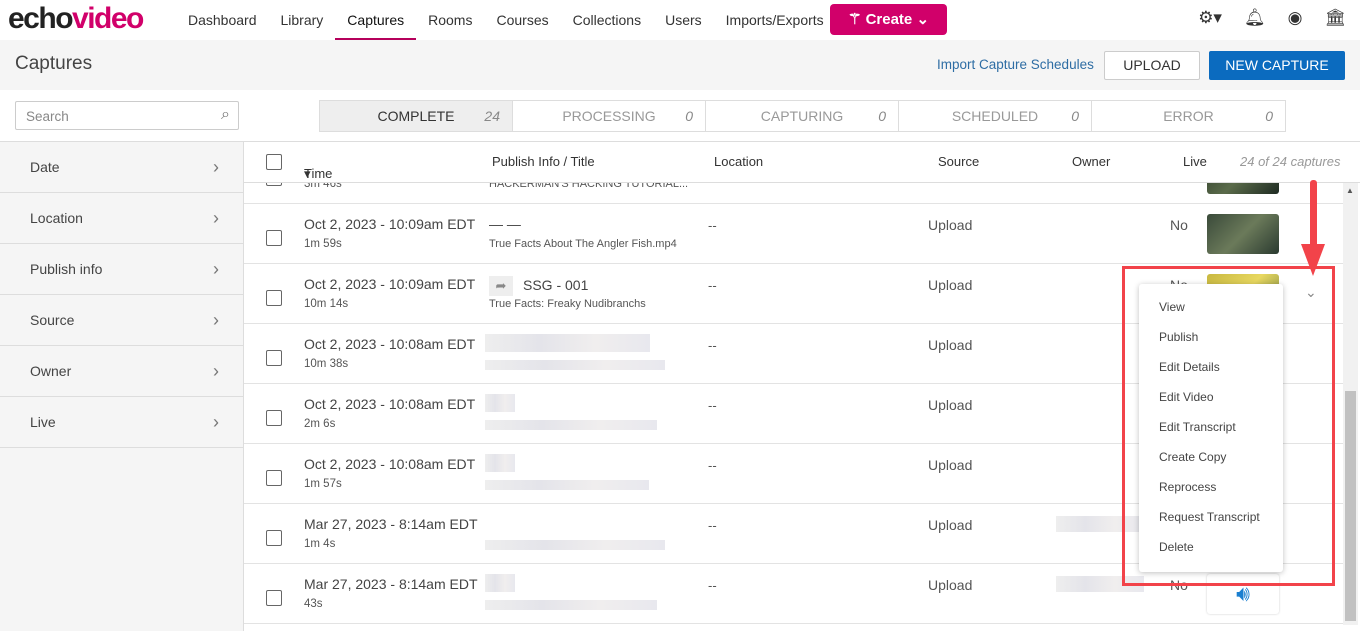  What do you see at coordinates (76, 19) in the screenshot?
I see `echovideo-logo: echovideo` at bounding box center [76, 19].